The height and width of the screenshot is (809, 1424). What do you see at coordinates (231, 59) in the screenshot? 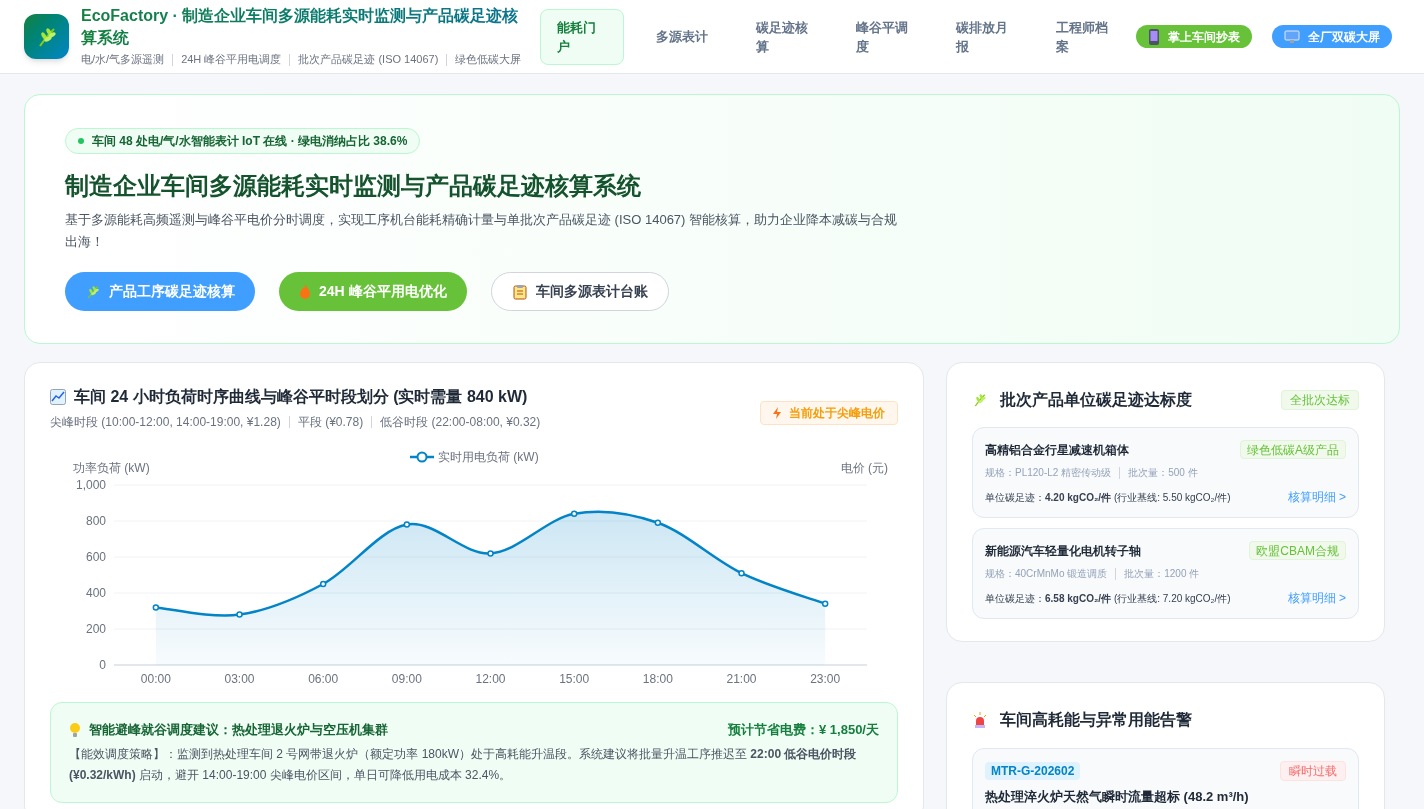
I see `subtitle-tag: 24H 峰谷平用电调度` at bounding box center [231, 59].